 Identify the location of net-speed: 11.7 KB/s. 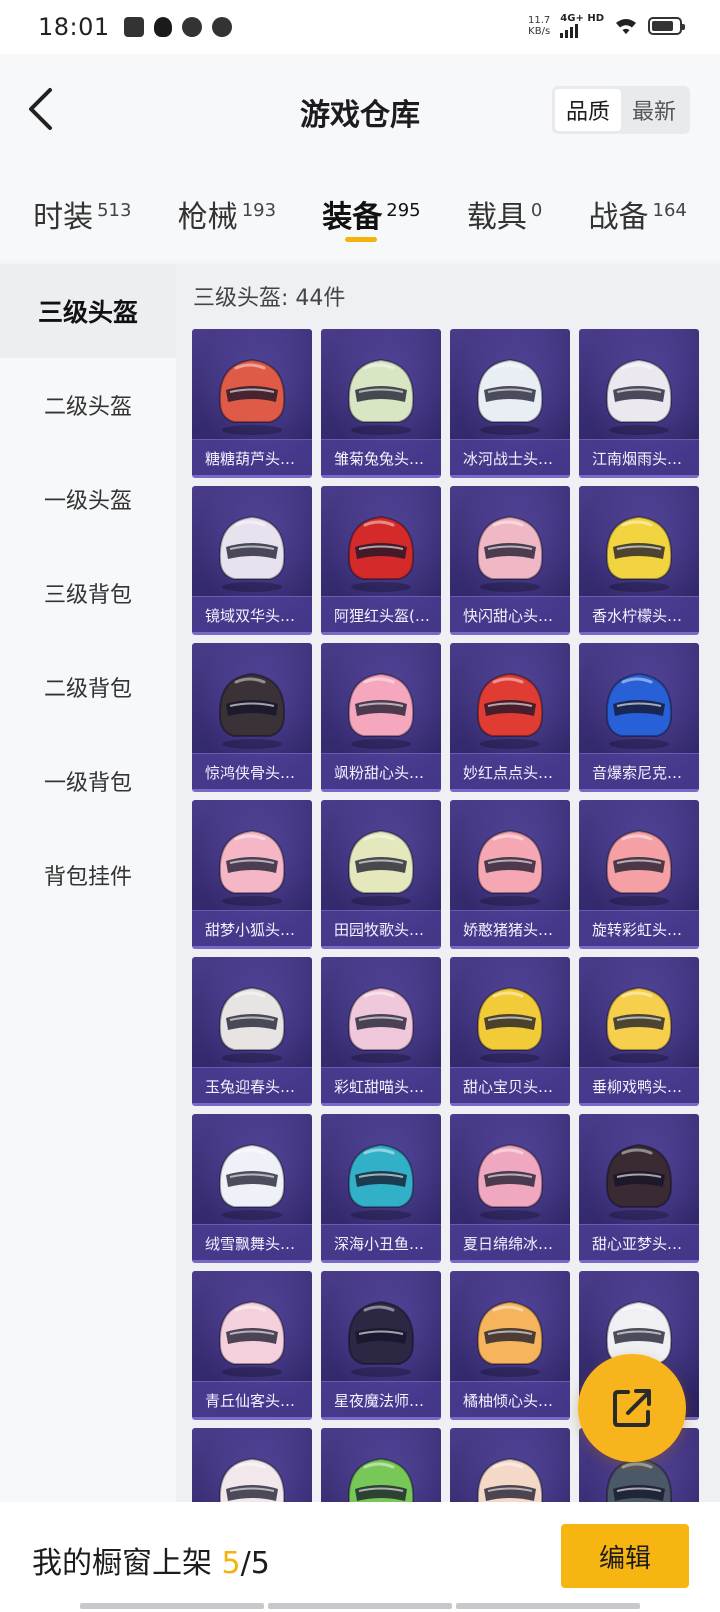
(539, 26).